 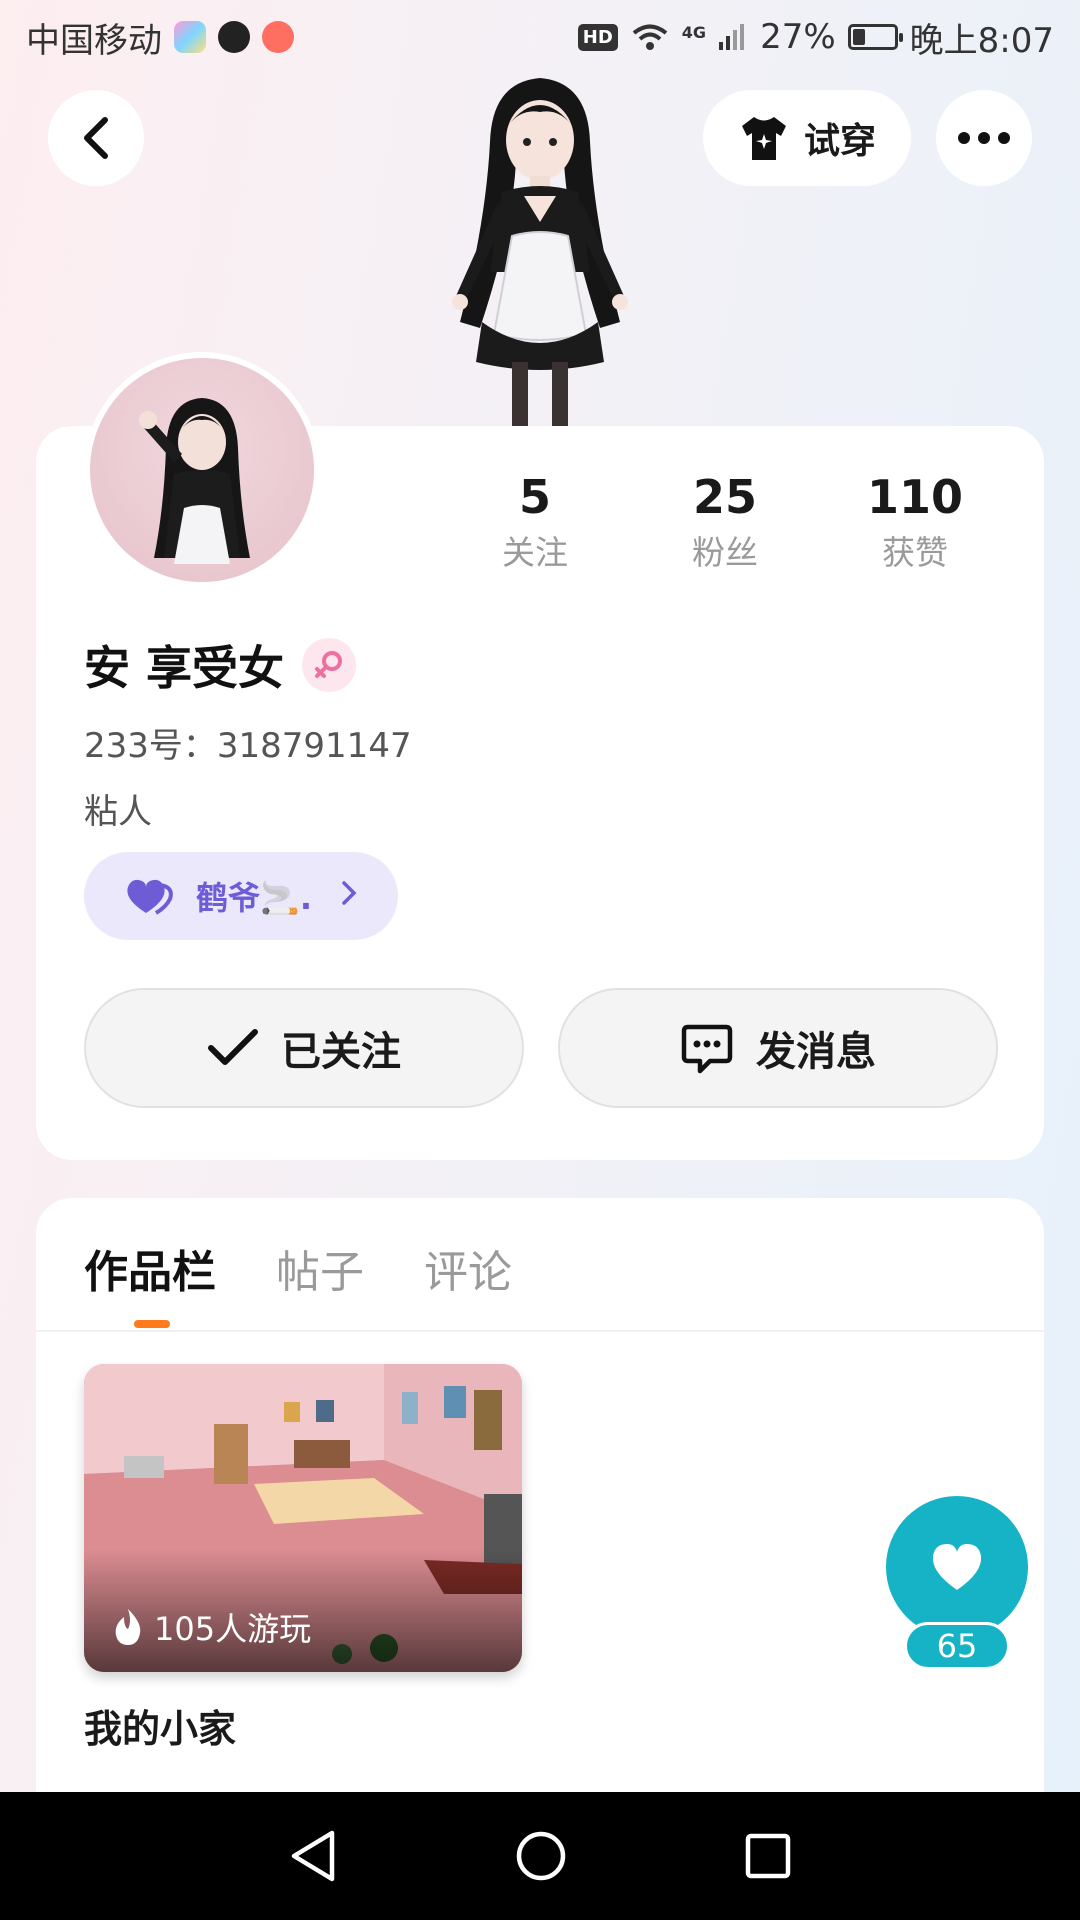 I want to click on send-message-button: 发消息, so click(x=778, y=1048).